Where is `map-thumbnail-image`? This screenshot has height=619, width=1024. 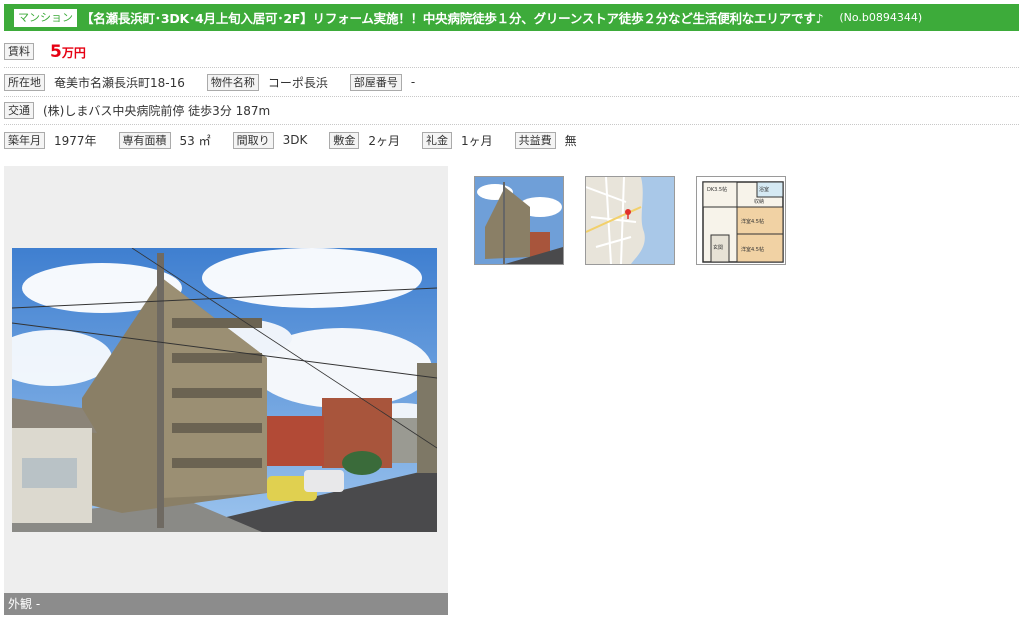
map-thumbnail-image is located at coordinates (630, 220).